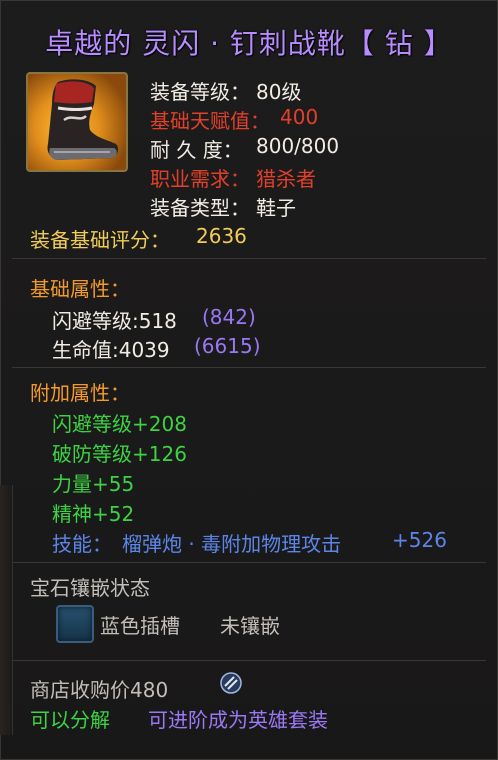 The height and width of the screenshot is (760, 498). I want to click on gem-slot-state: 未镶嵌, so click(250, 626).